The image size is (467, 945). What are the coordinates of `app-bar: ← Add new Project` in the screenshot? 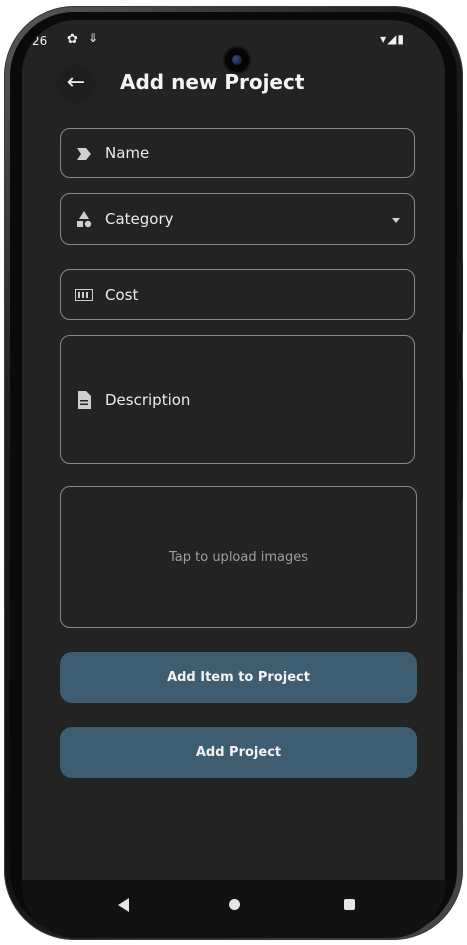 It's located at (233, 83).